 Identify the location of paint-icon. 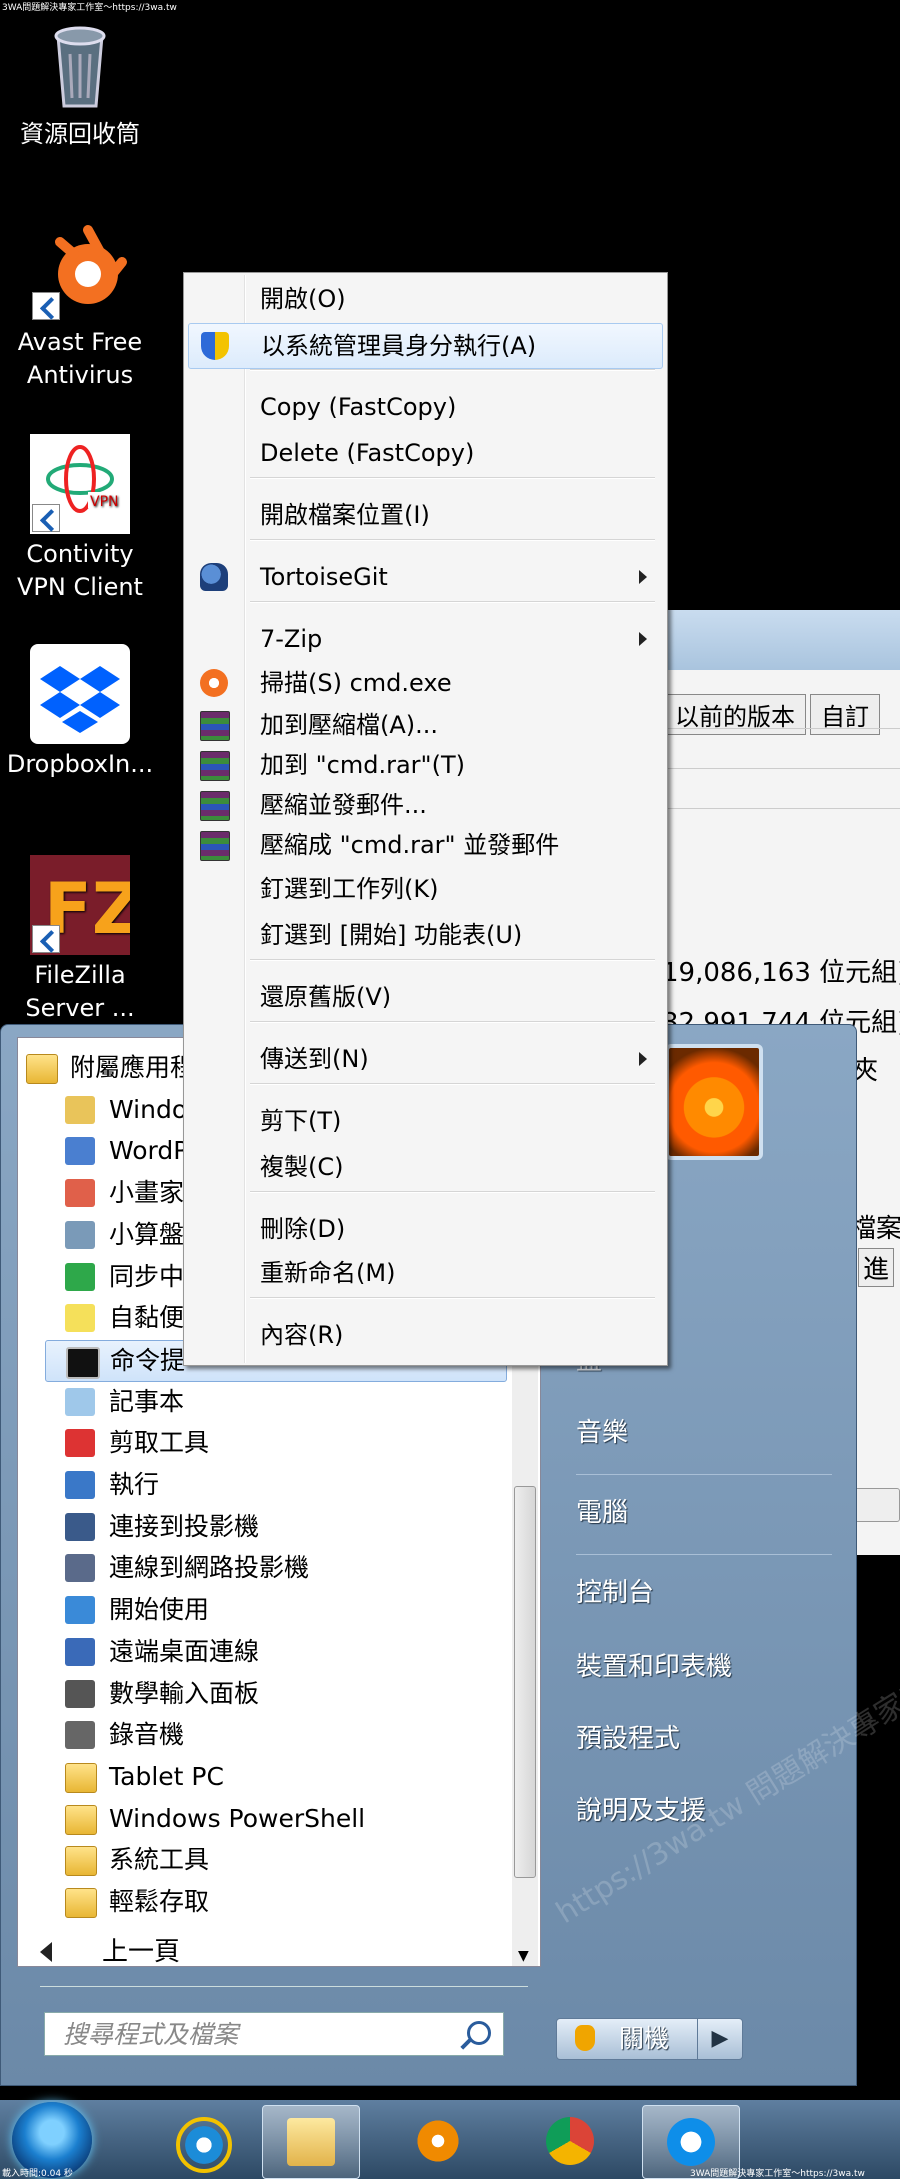
(80, 1193).